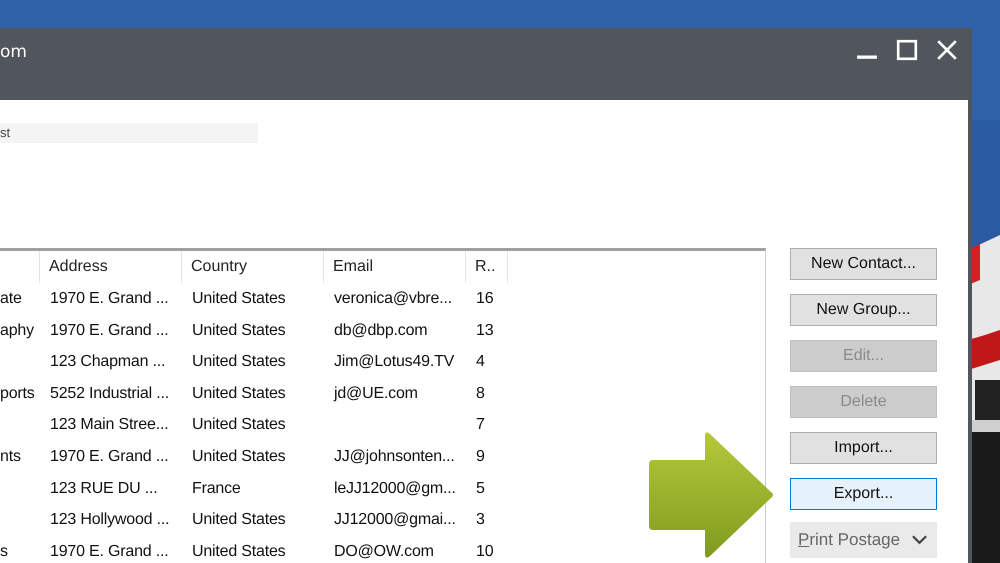  What do you see at coordinates (376, 393) in the screenshot?
I see `table-cell: jd@UE.com` at bounding box center [376, 393].